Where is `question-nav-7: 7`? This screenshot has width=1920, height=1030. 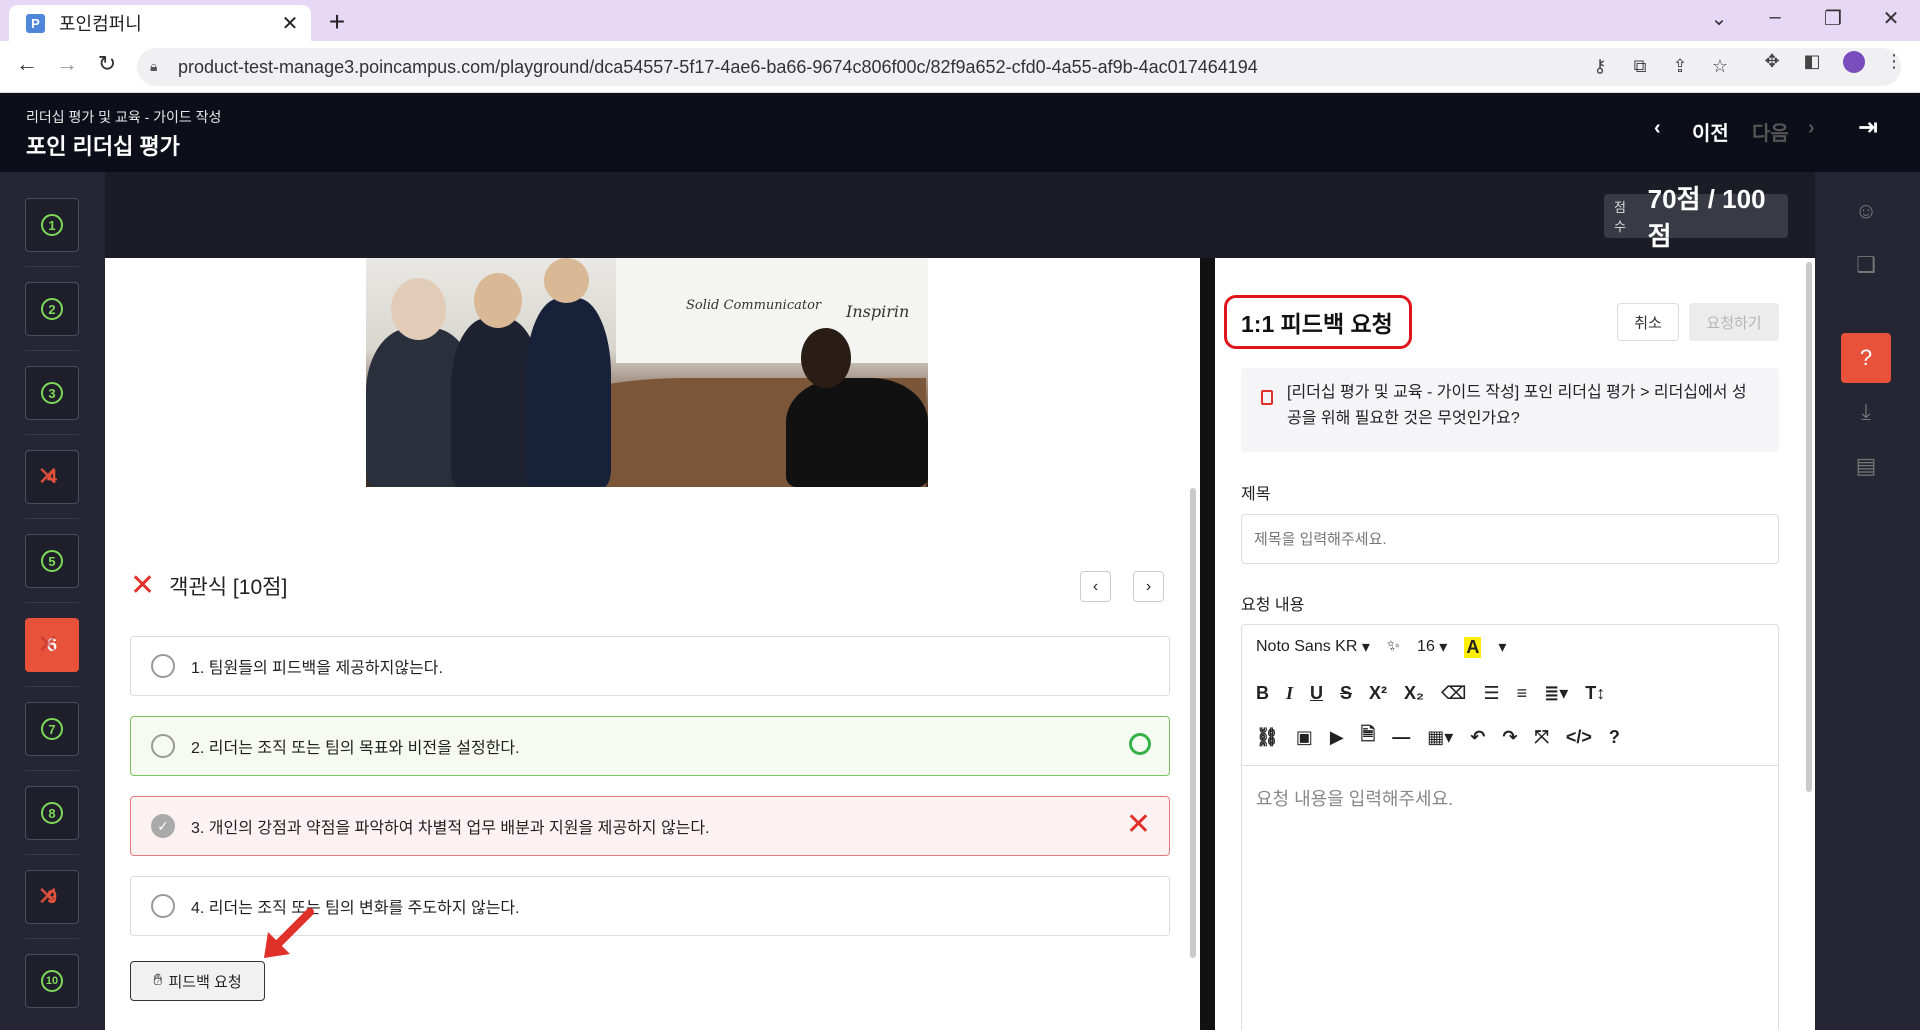 question-nav-7: 7 is located at coordinates (52, 729).